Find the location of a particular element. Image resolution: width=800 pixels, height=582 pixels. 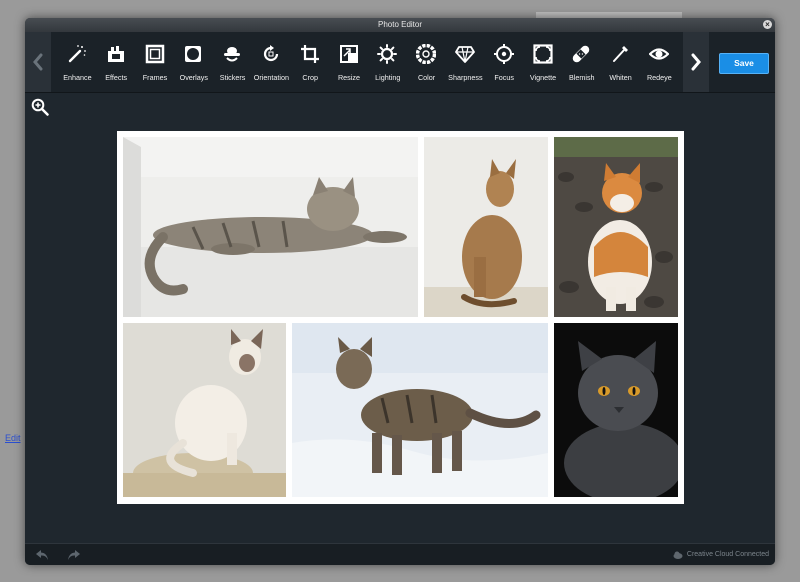

creative-cloud-status: Creative Cloud Connected is located at coordinates (721, 555).